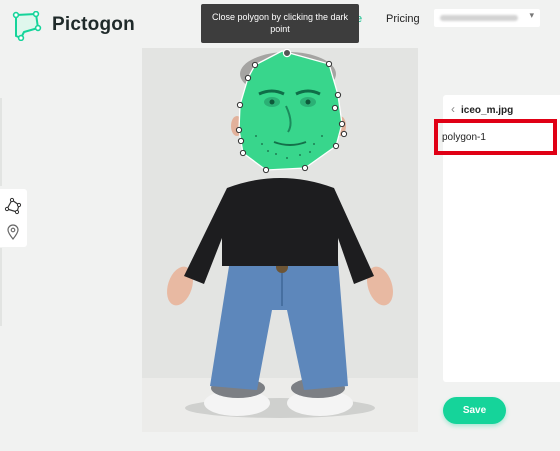 This screenshot has width=560, height=451. What do you see at coordinates (464, 137) in the screenshot?
I see `polygon-label: polygon-1` at bounding box center [464, 137].